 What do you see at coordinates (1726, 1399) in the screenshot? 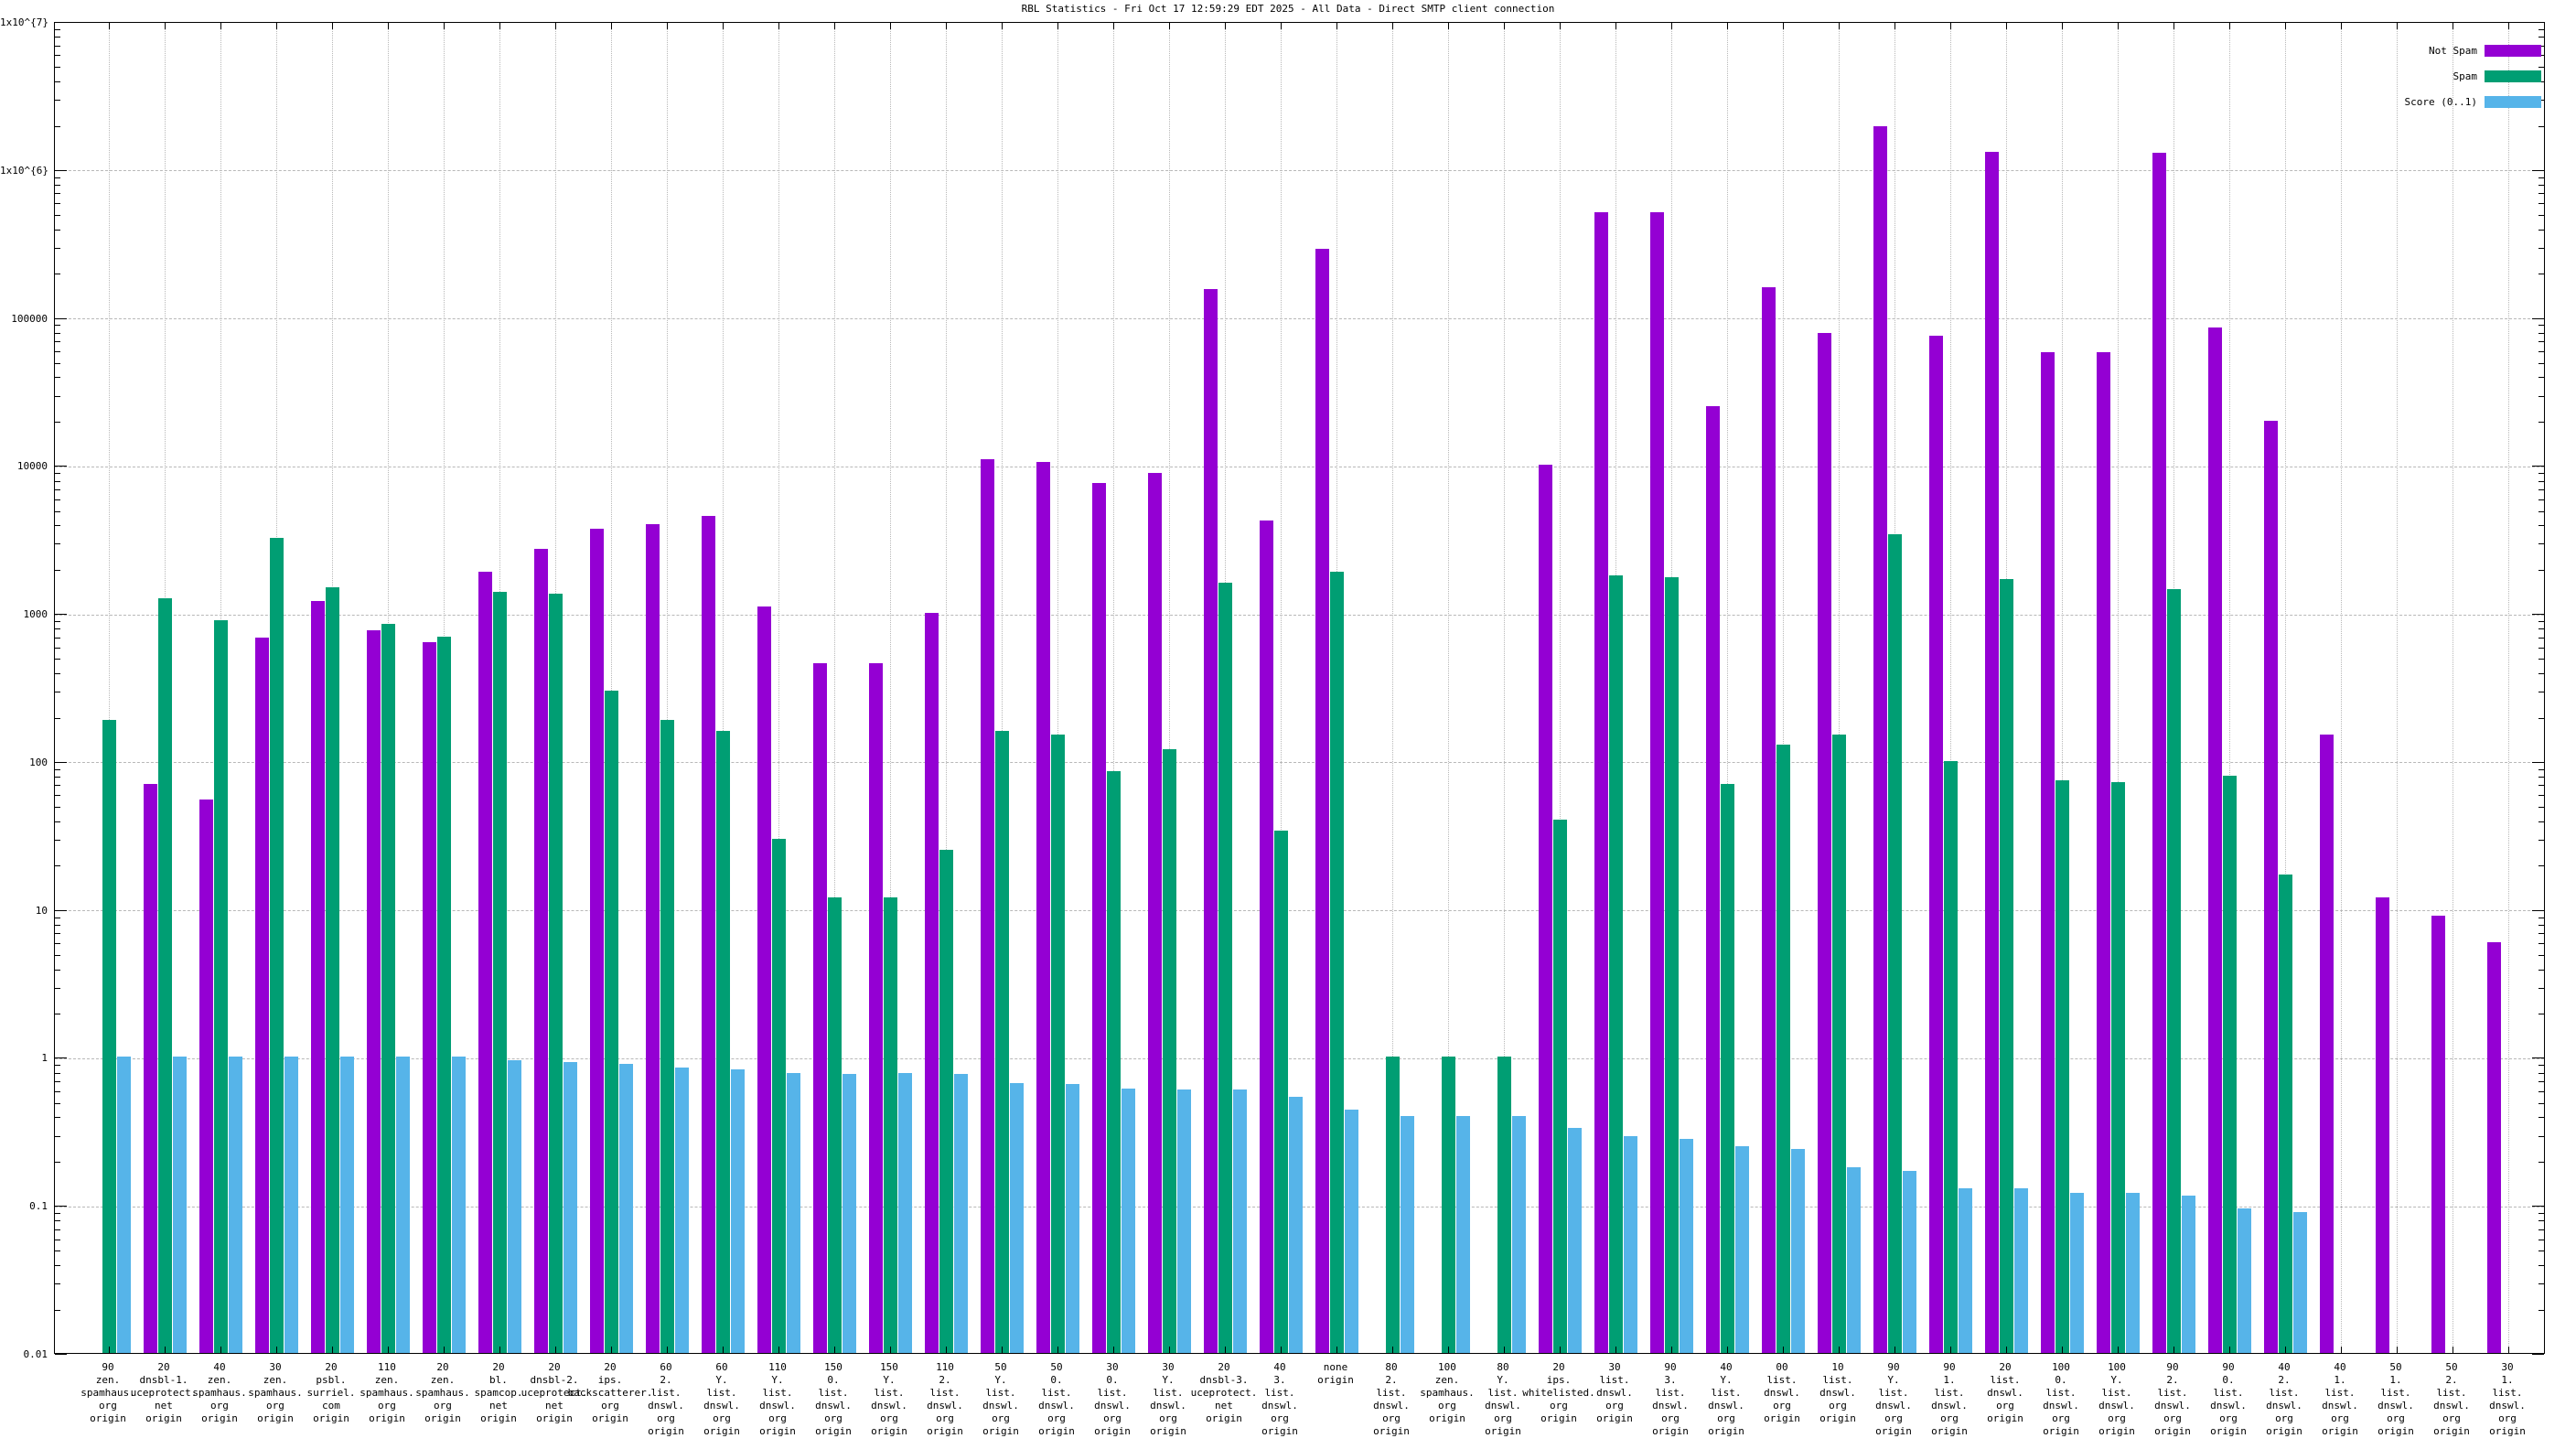
I see `x-tick-label: 40 Y. list. dnswl. org origin` at bounding box center [1726, 1399].